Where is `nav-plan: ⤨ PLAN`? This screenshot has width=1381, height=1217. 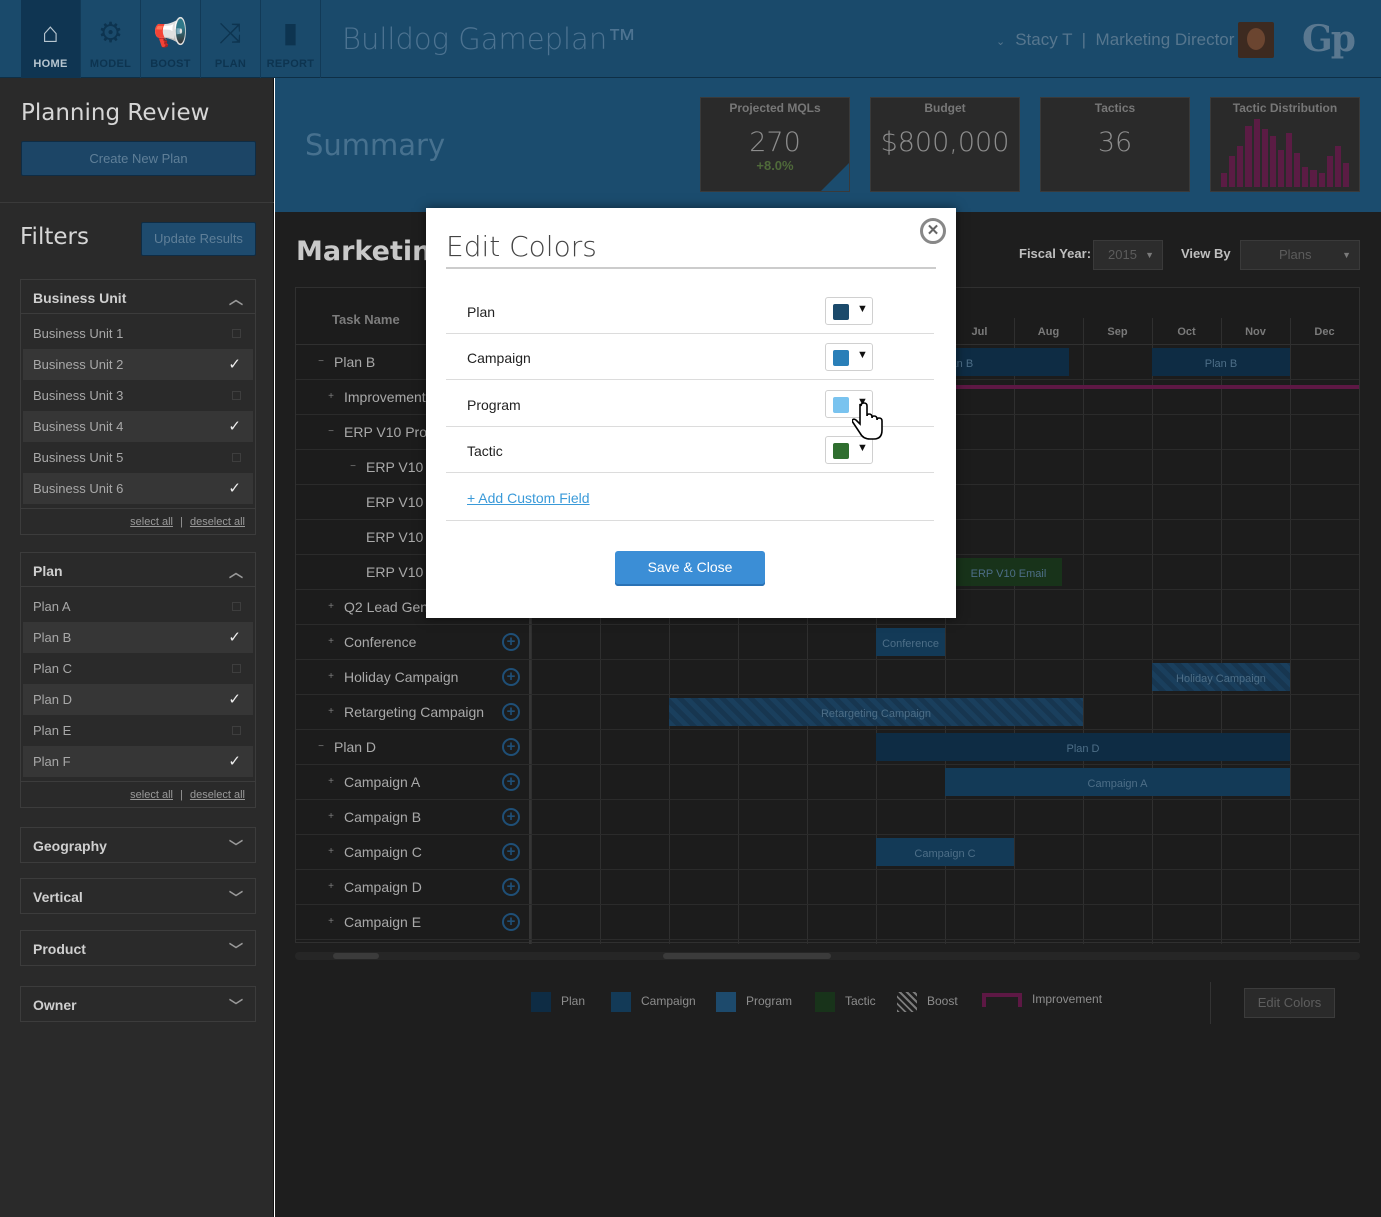 nav-plan: ⤨ PLAN is located at coordinates (231, 39).